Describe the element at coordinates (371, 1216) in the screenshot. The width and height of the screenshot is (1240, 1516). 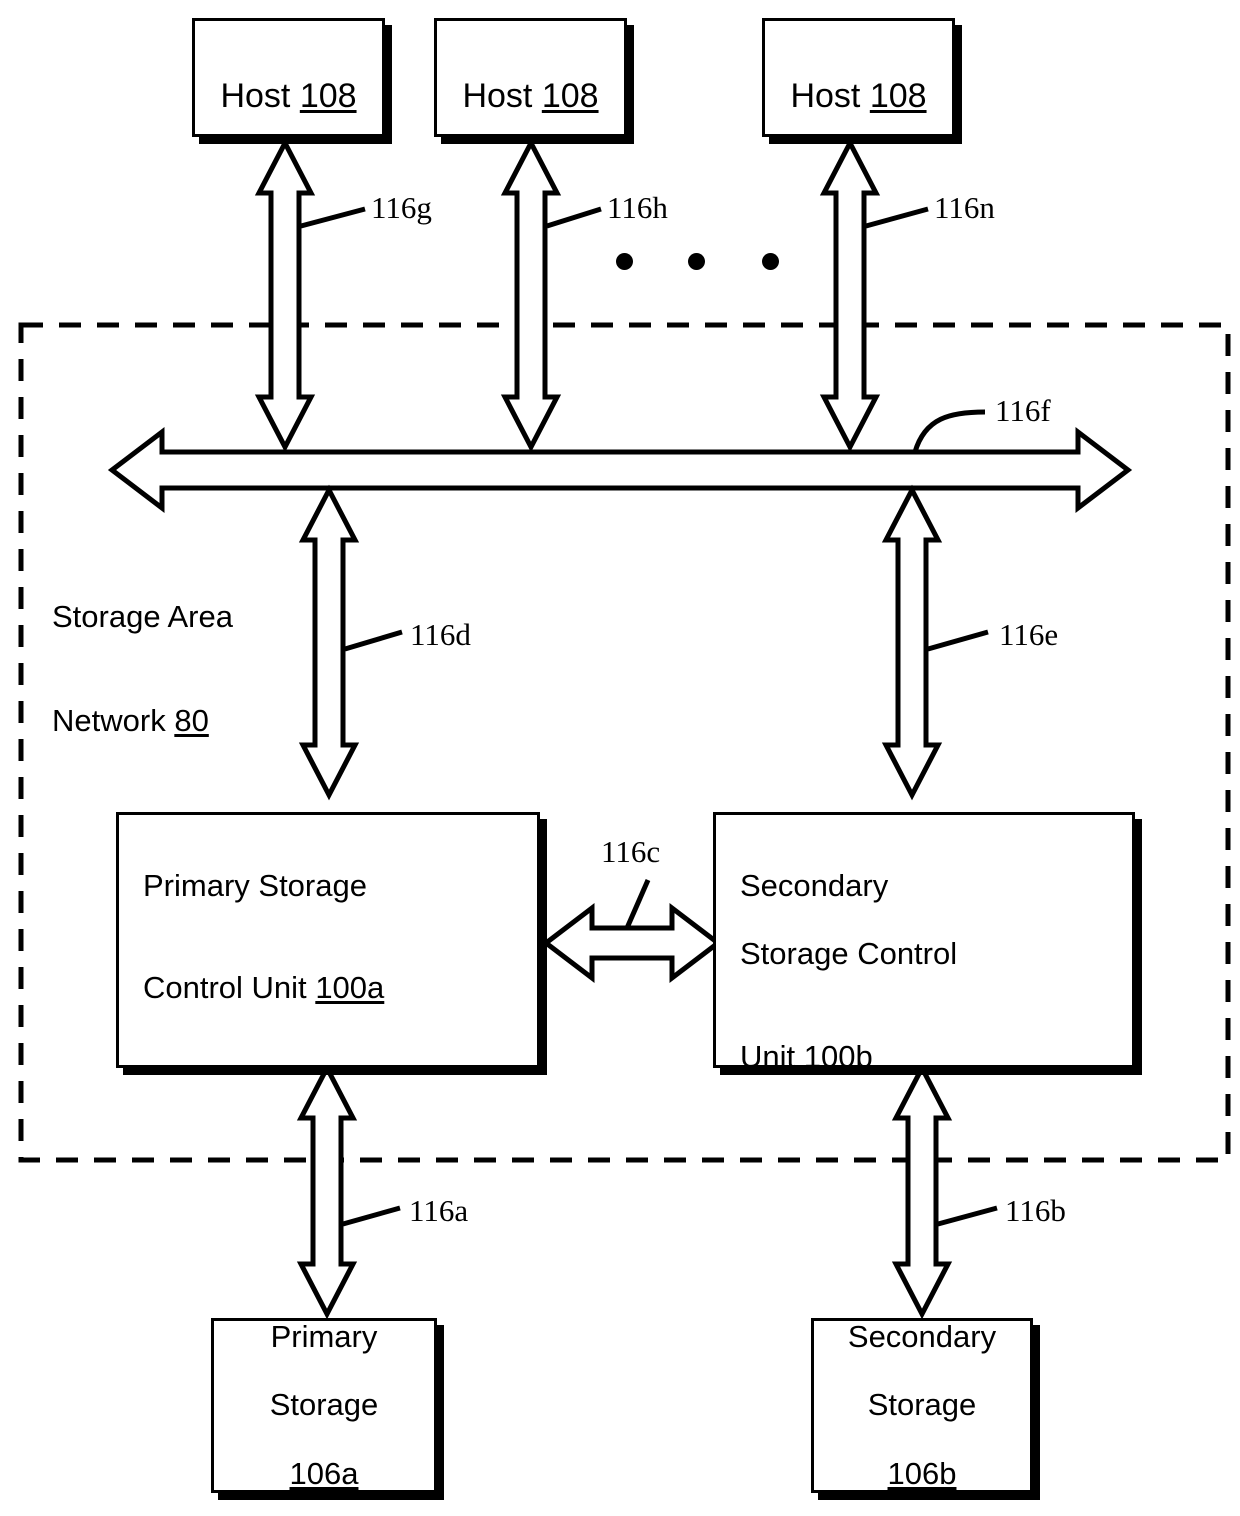
I see `leader-116a` at that location.